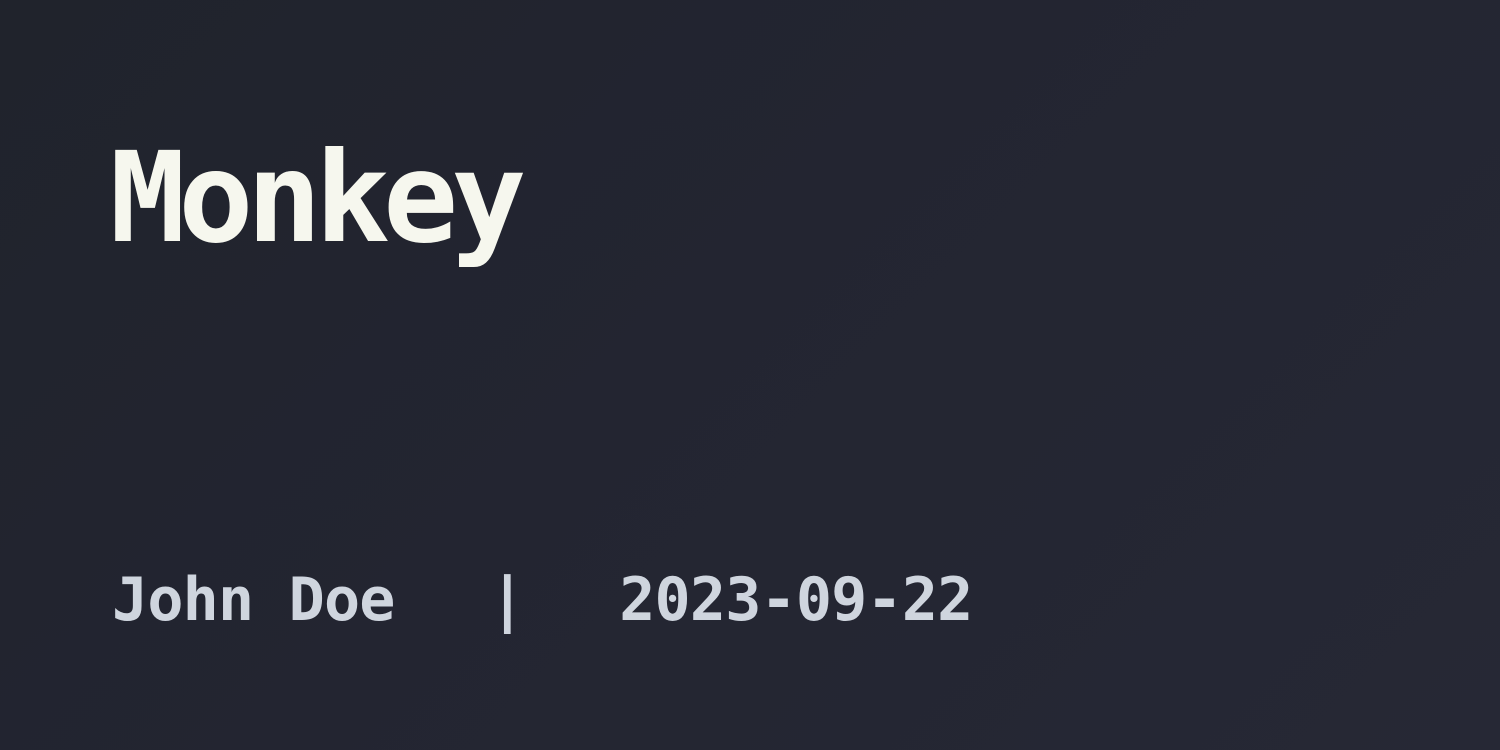  Describe the element at coordinates (318, 198) in the screenshot. I see `post-title: Monkey` at that location.